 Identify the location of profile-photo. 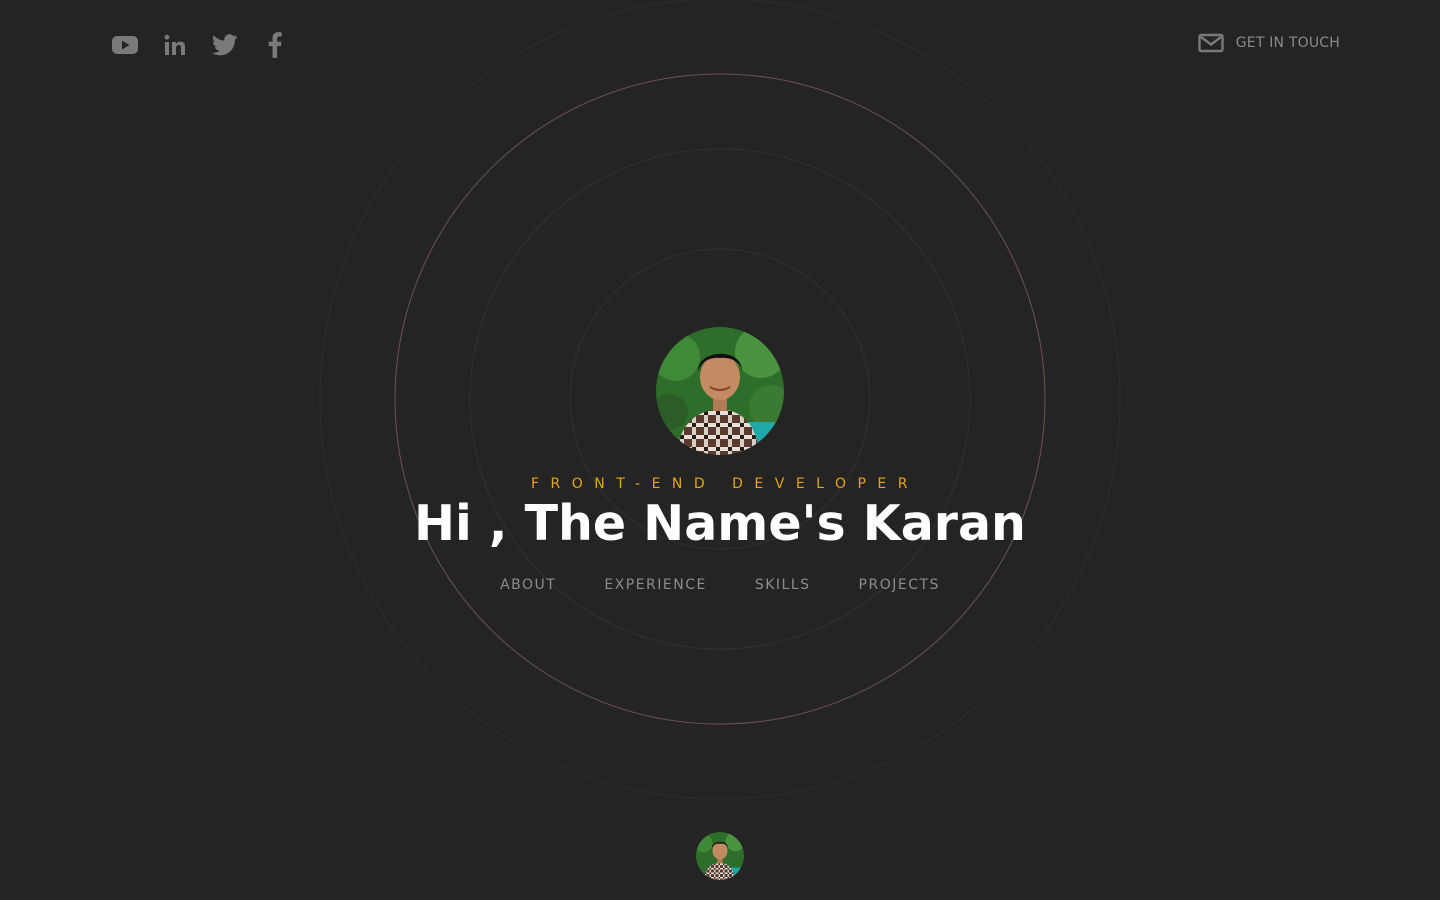
(720, 391).